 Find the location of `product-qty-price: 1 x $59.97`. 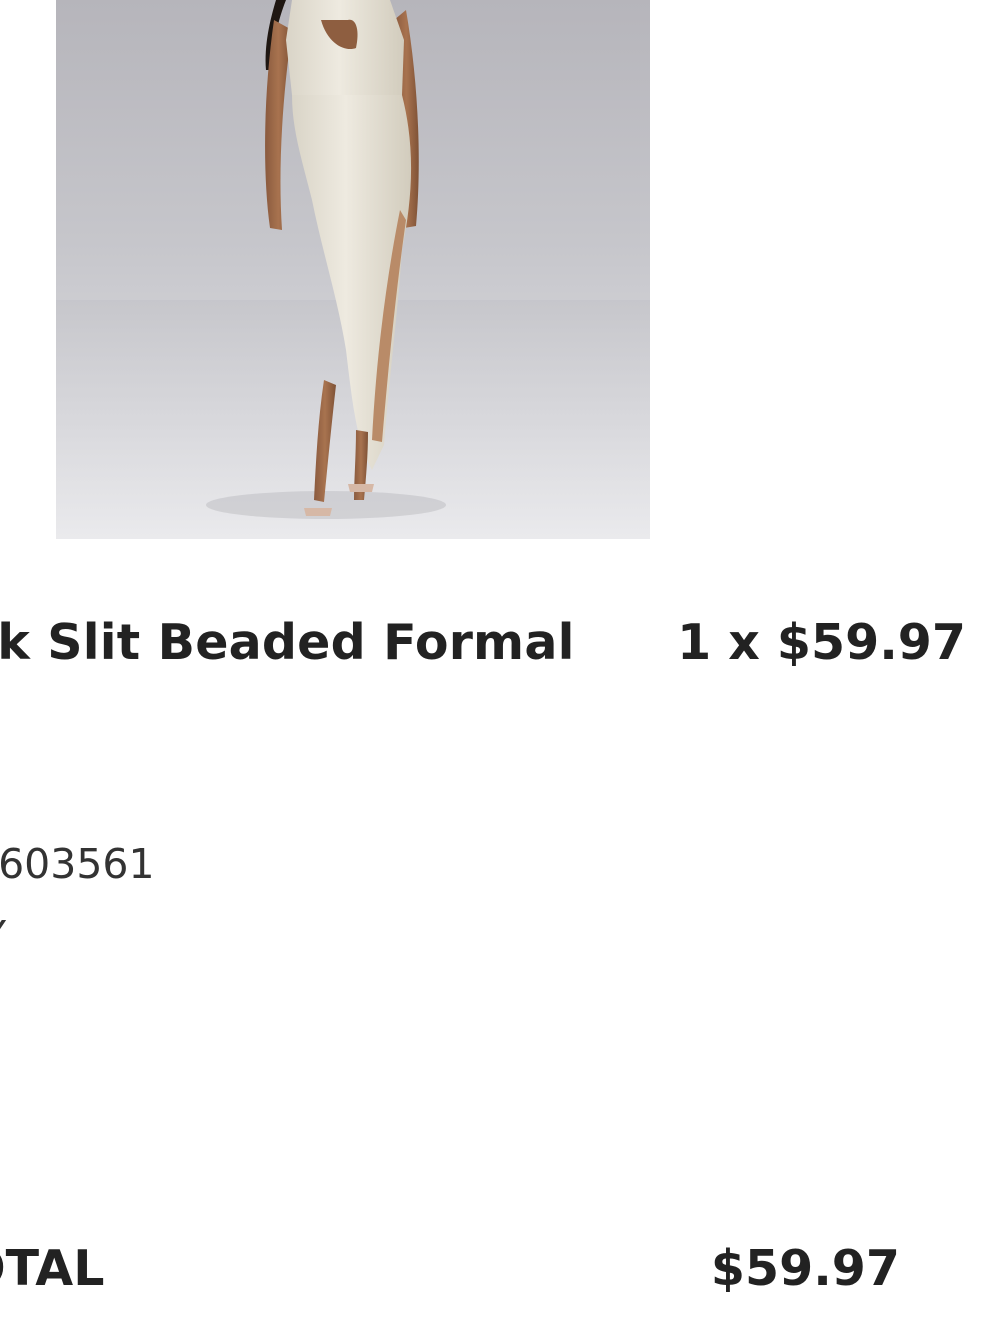

product-qty-price: 1 x $59.97 is located at coordinates (821, 642).